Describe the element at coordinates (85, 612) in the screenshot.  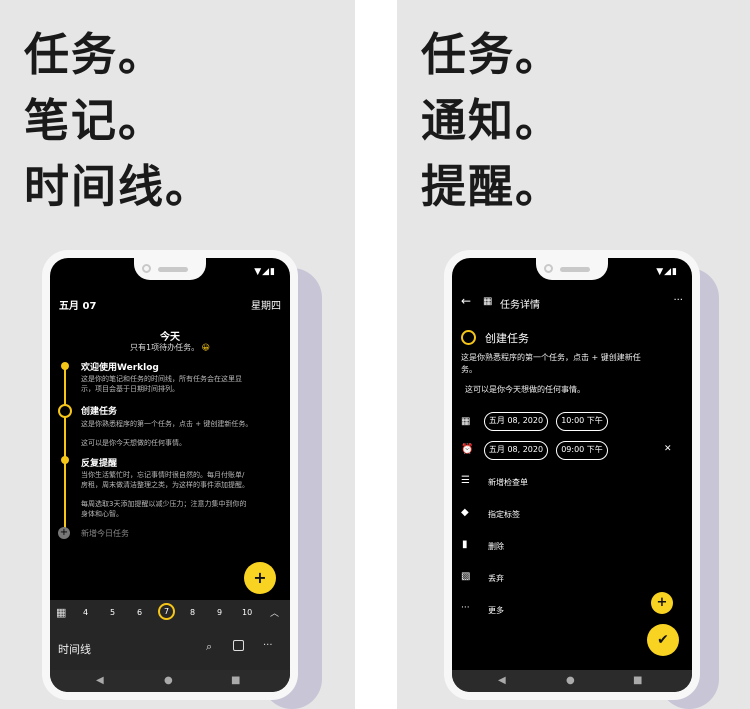
I see `day-item: 4` at that location.